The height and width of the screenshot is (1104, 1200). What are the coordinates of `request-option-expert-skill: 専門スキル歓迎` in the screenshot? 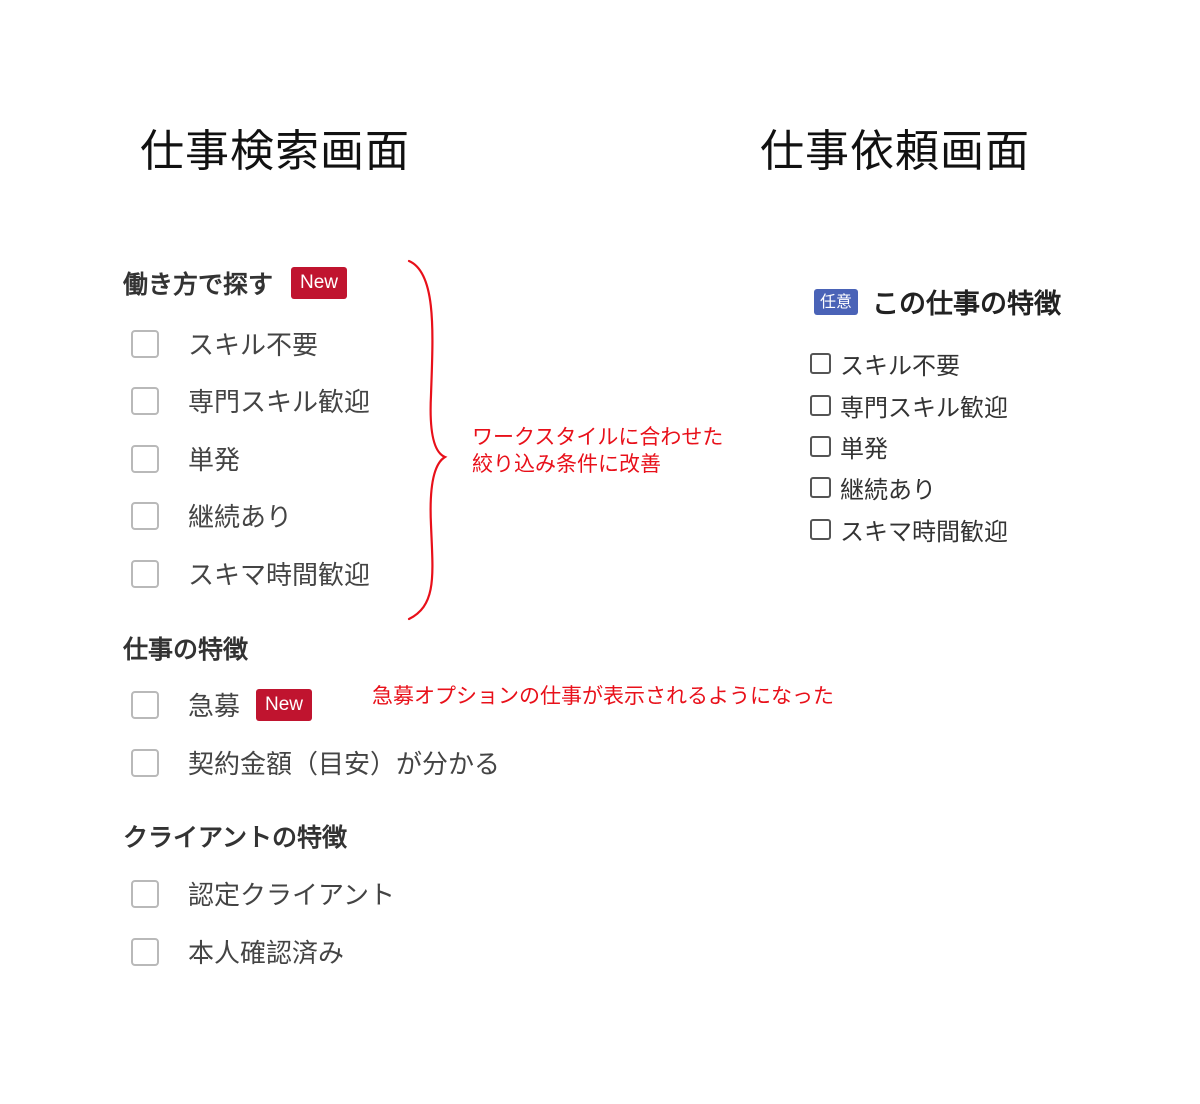 It's located at (909, 405).